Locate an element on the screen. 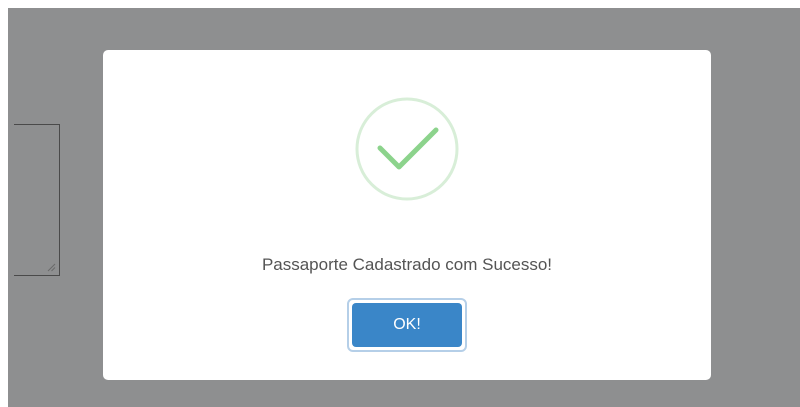 The height and width of the screenshot is (407, 800). resize-grip-icon is located at coordinates (51, 267).